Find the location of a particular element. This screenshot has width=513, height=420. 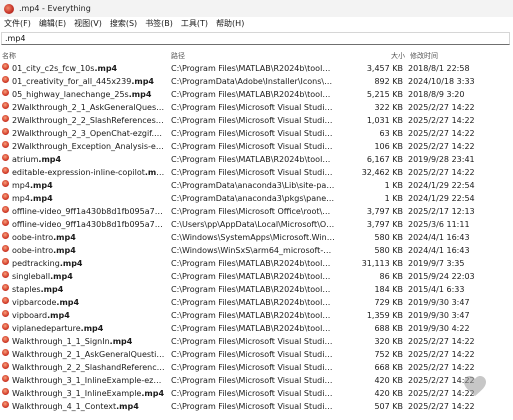

column-header-name: 名称 is located at coordinates (9, 56).